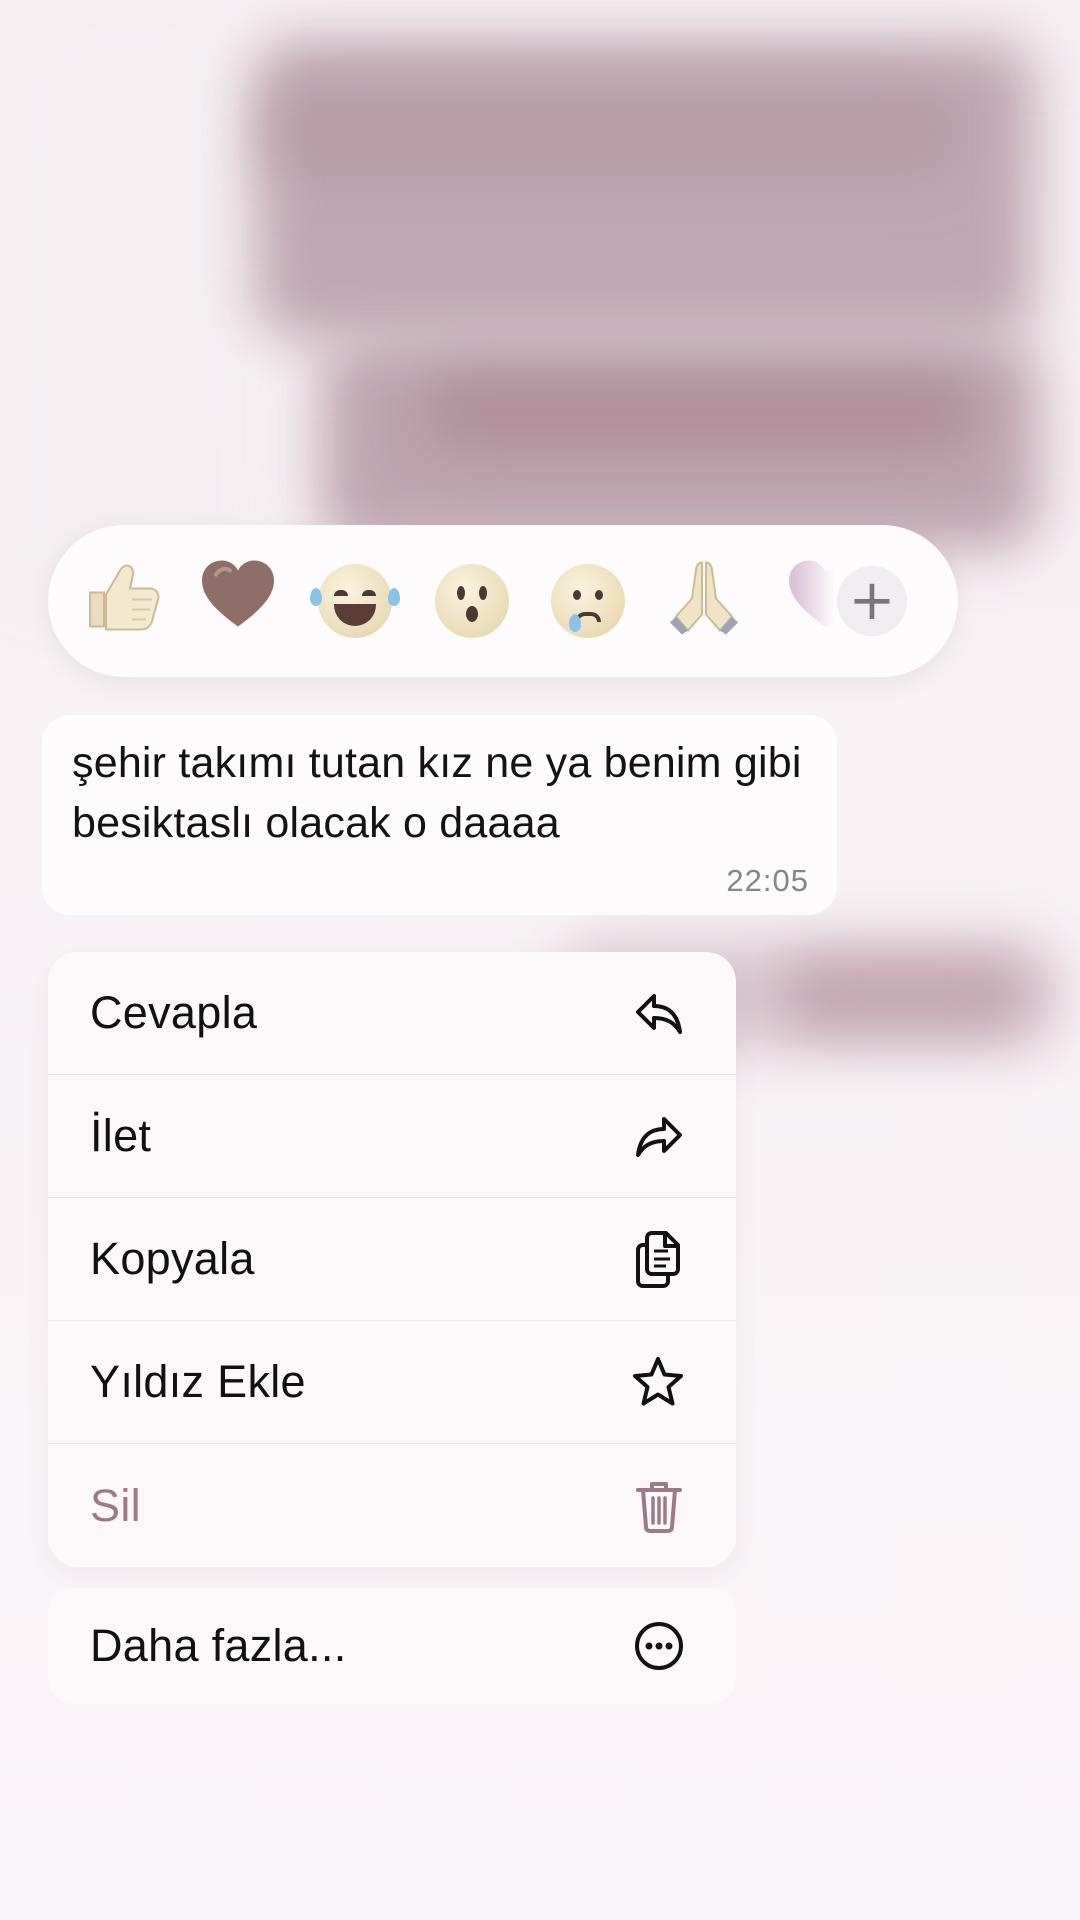 This screenshot has height=1920, width=1080. I want to click on blurred-area, so click(130, 300).